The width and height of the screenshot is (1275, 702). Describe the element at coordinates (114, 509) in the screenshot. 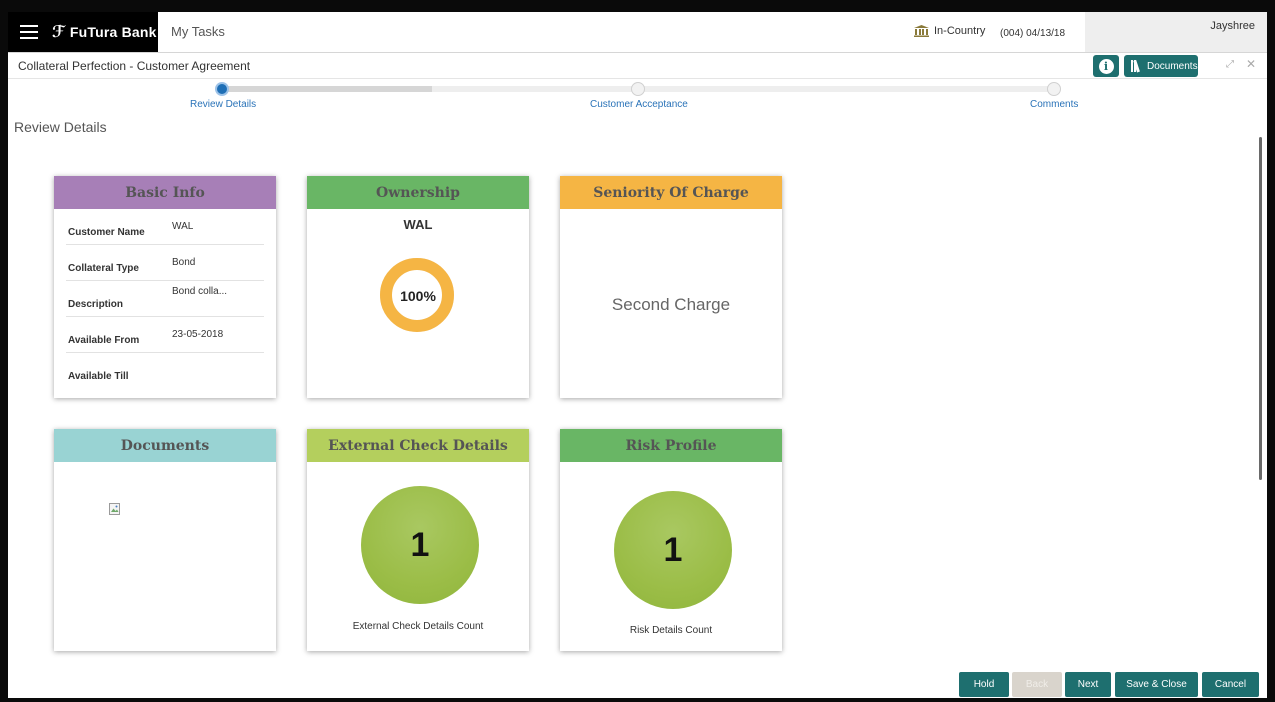

I see `broken-image-icon` at that location.